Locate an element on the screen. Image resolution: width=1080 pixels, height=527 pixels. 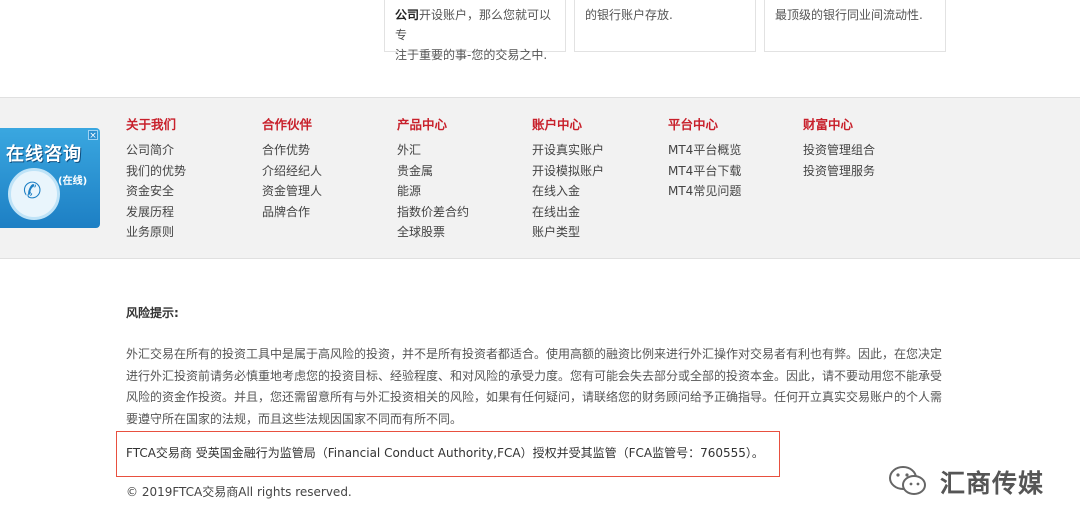
footer-link: 开设真实账户 is located at coordinates (568, 150).